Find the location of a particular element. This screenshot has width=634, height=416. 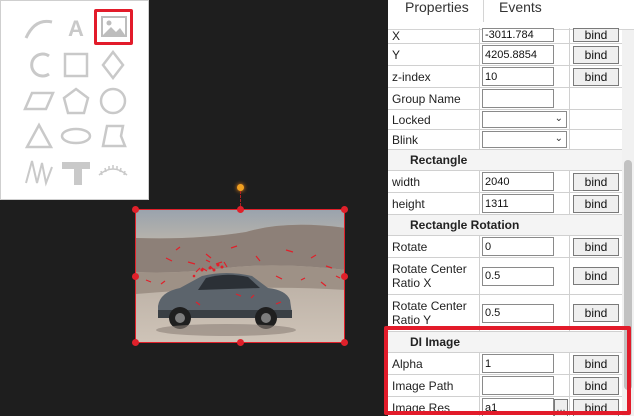

prop-label: Rotate Center Ratio Y is located at coordinates (434, 313).